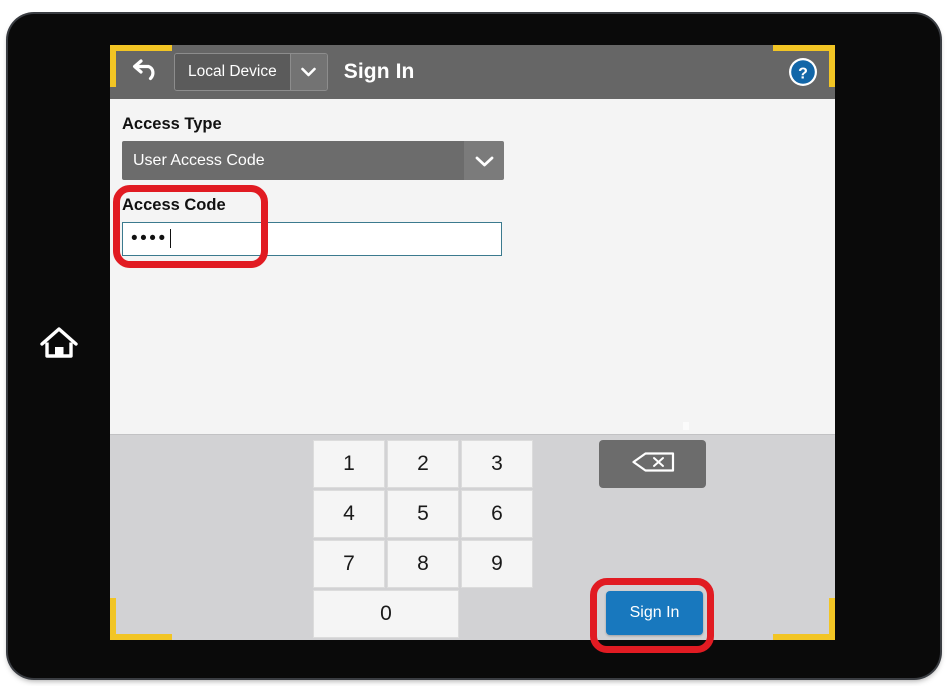 This screenshot has height=686, width=948. What do you see at coordinates (59, 343) in the screenshot?
I see `home-icon` at bounding box center [59, 343].